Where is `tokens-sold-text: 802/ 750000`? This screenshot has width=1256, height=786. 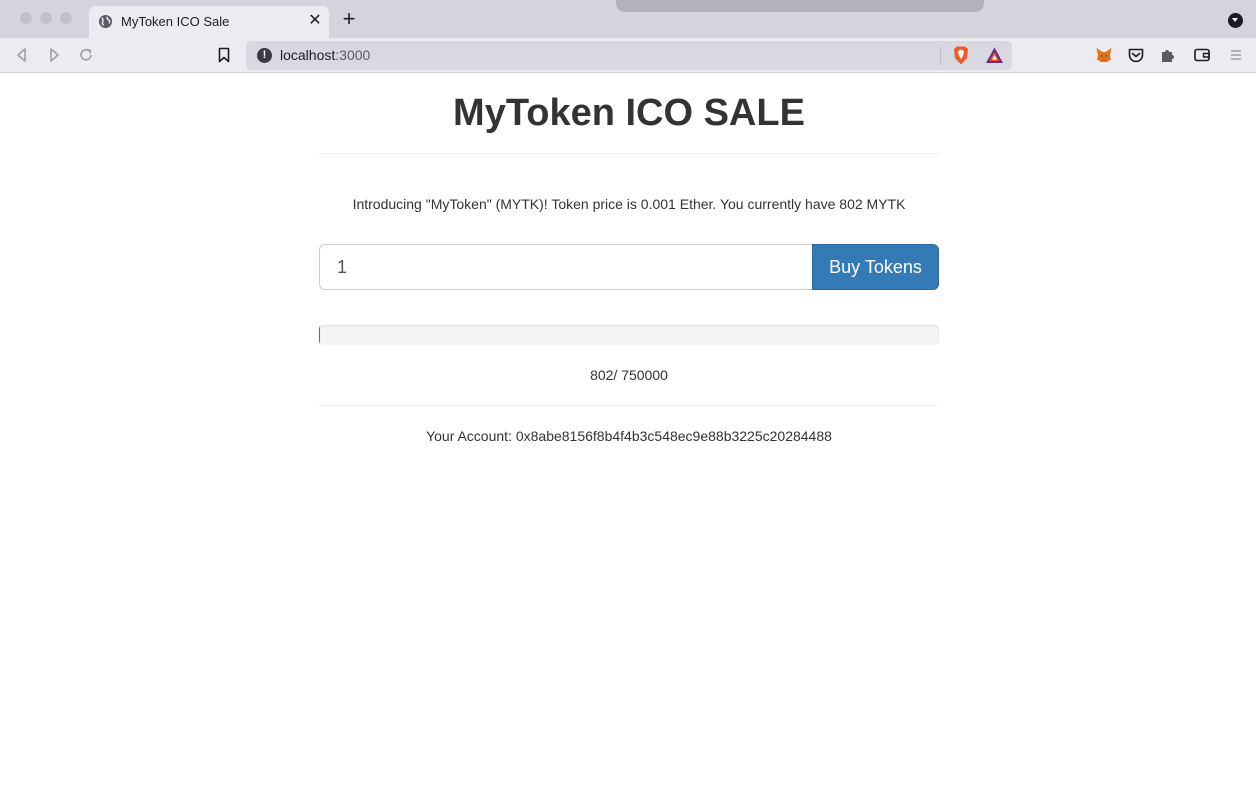
tokens-sold-text: 802/ 750000 is located at coordinates (629, 375).